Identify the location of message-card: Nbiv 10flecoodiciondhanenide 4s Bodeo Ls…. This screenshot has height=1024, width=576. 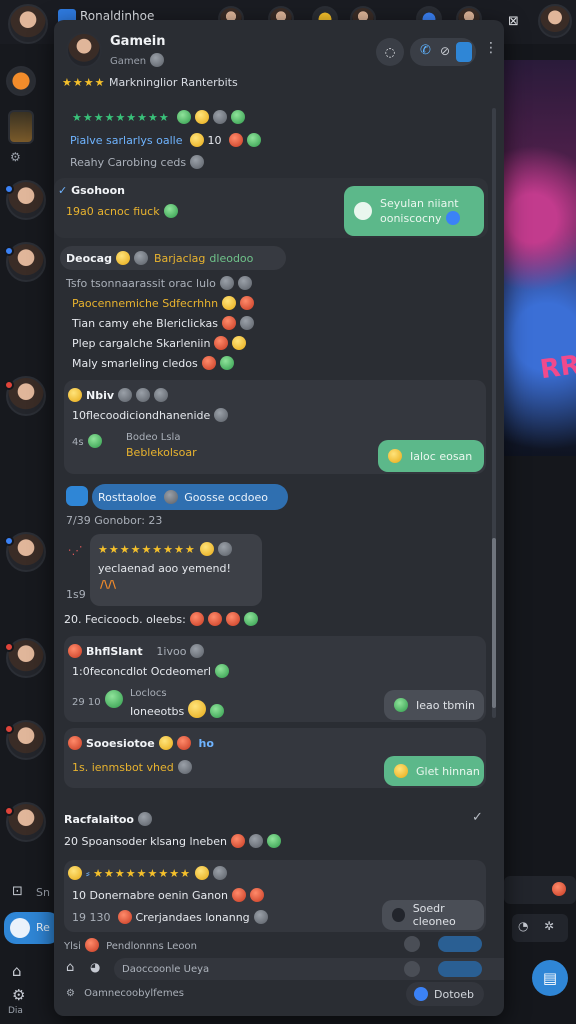
(275, 427).